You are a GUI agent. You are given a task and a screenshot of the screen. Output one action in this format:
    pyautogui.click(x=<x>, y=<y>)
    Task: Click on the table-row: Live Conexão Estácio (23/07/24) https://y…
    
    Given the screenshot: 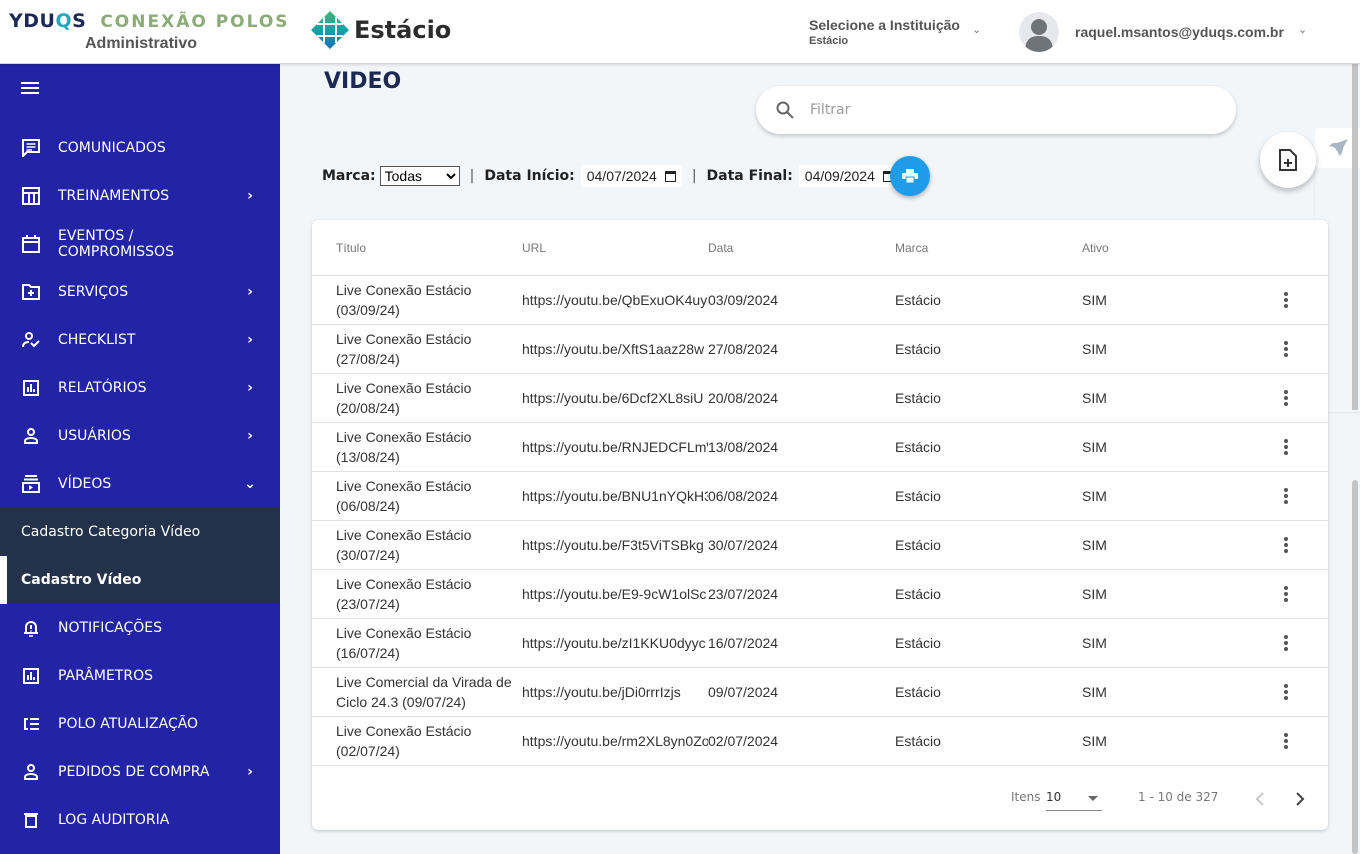 What is the action you would take?
    pyautogui.click(x=820, y=594)
    